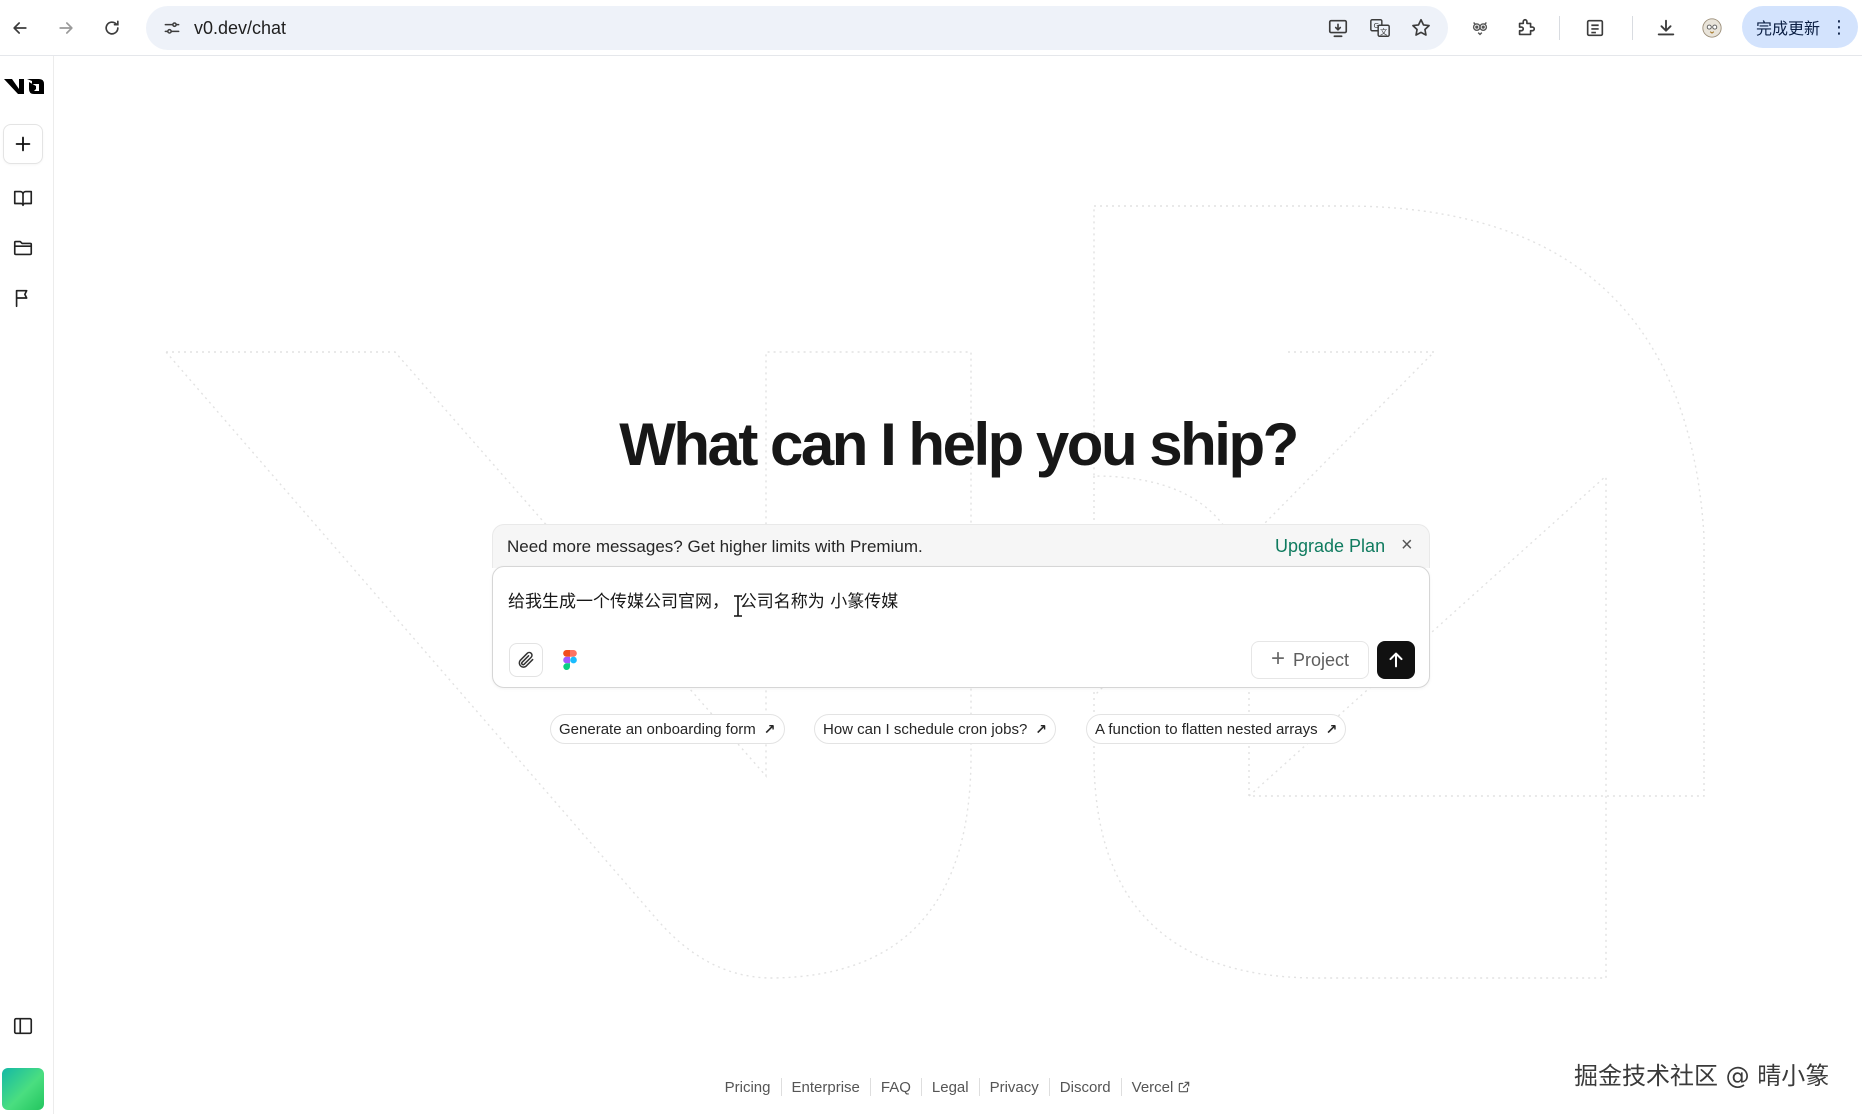  Describe the element at coordinates (240, 28) in the screenshot. I see `url-text: v0.dev/chat` at that location.